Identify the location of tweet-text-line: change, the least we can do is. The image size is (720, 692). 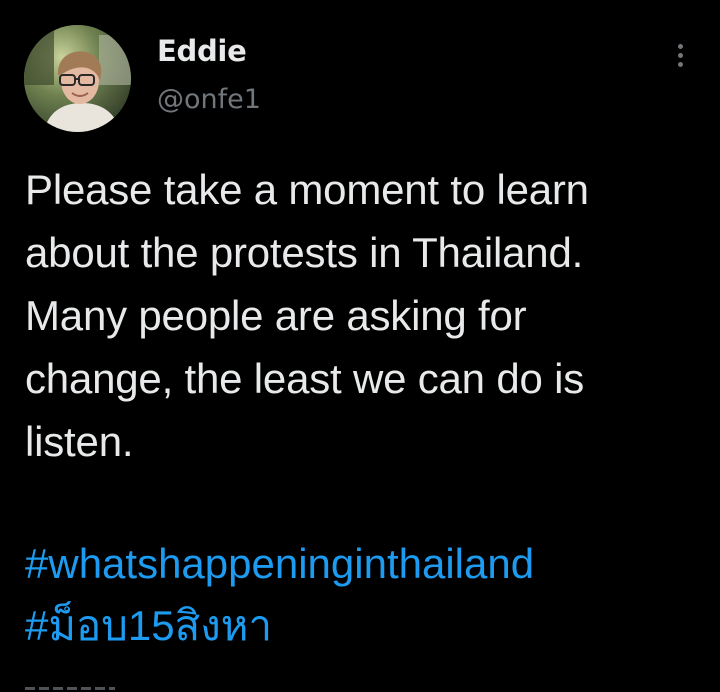
(305, 378).